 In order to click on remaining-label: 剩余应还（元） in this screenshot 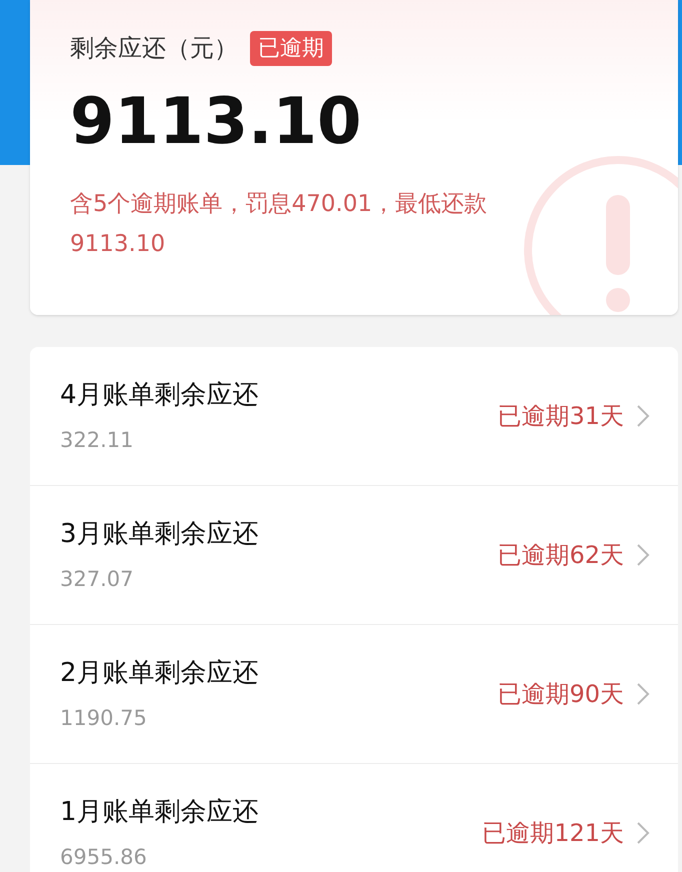, I will do `click(154, 48)`.